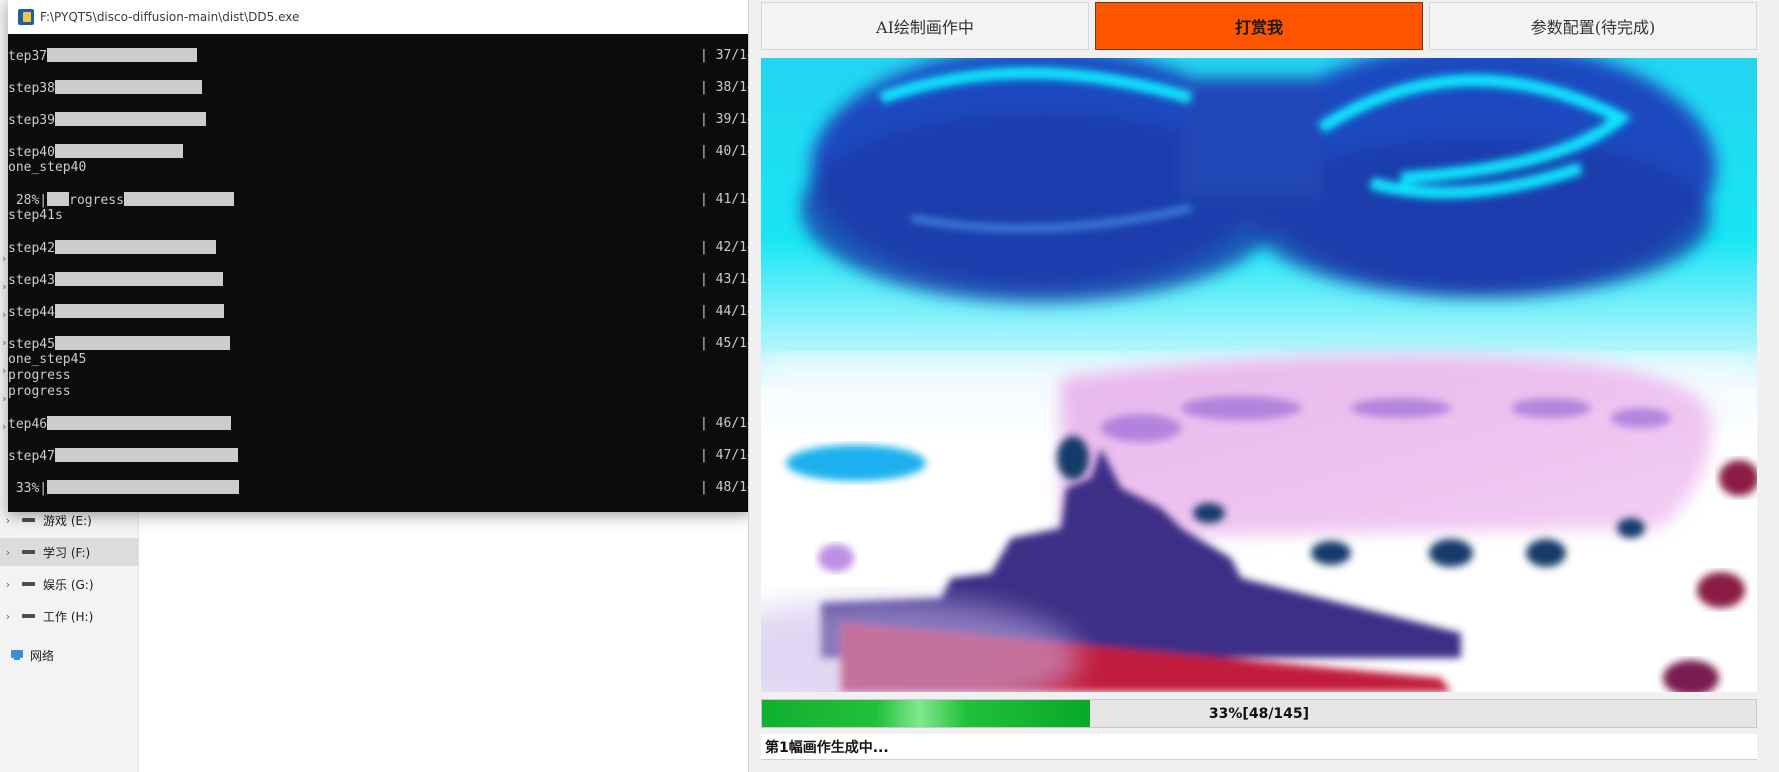 The width and height of the screenshot is (1779, 772). I want to click on console-line-count: | 44/14, so click(727, 311).